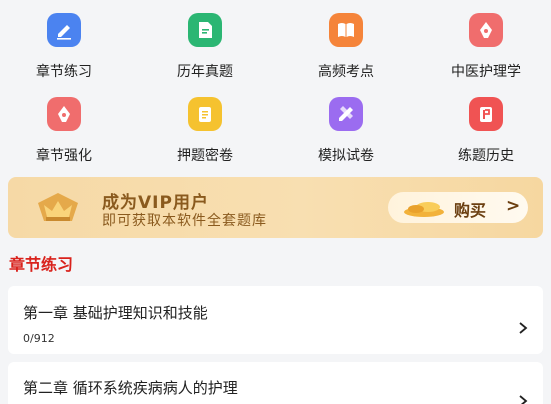  What do you see at coordinates (64, 156) in the screenshot?
I see `grid-item-label: 章节强化` at bounding box center [64, 156].